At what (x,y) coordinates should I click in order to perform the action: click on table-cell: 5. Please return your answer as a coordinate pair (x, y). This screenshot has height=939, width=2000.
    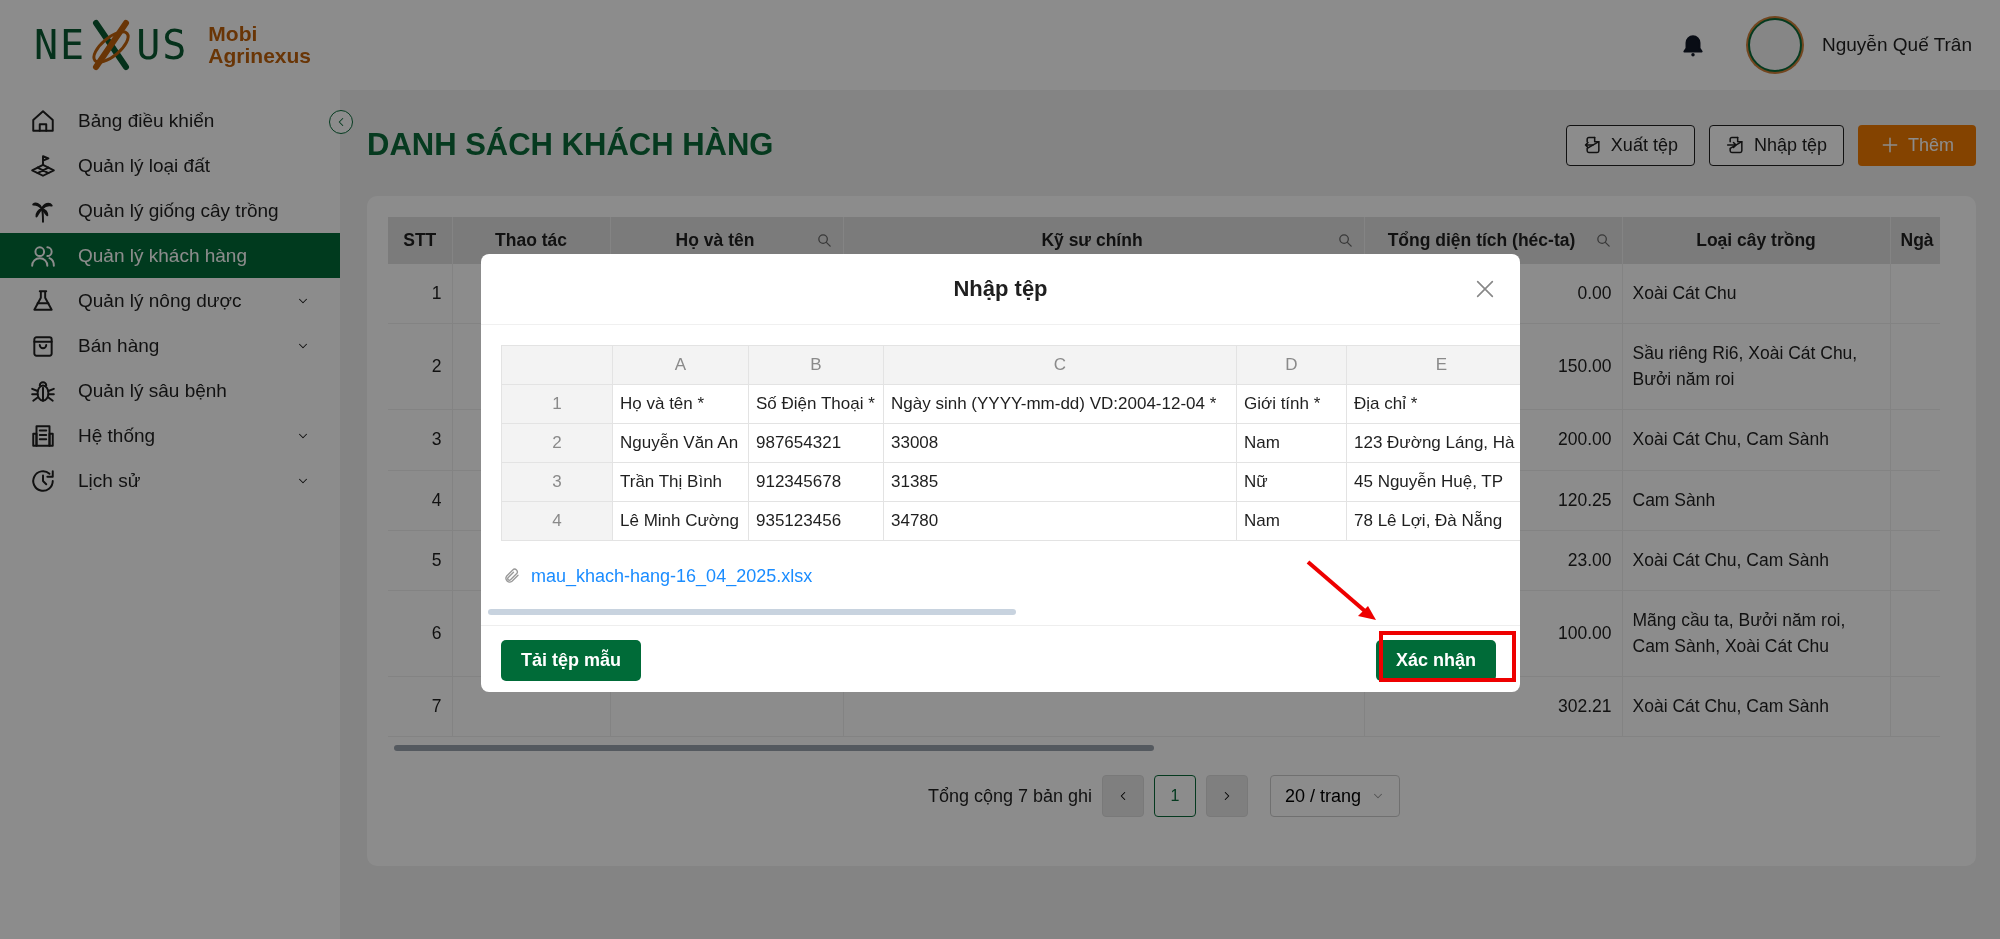
    Looking at the image, I should click on (420, 560).